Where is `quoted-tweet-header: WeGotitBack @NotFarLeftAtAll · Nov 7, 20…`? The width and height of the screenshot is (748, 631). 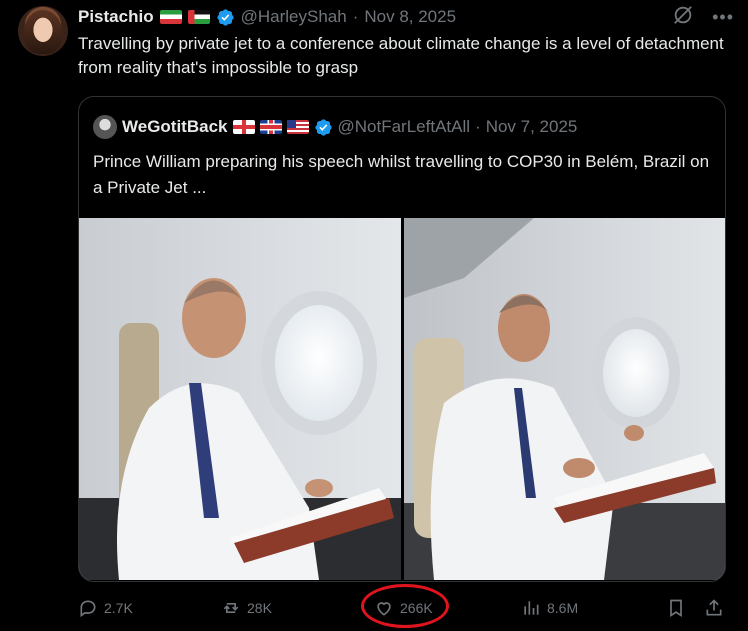 quoted-tweet-header: WeGotitBack @NotFarLeftAtAll · Nov 7, 20… is located at coordinates (335, 127).